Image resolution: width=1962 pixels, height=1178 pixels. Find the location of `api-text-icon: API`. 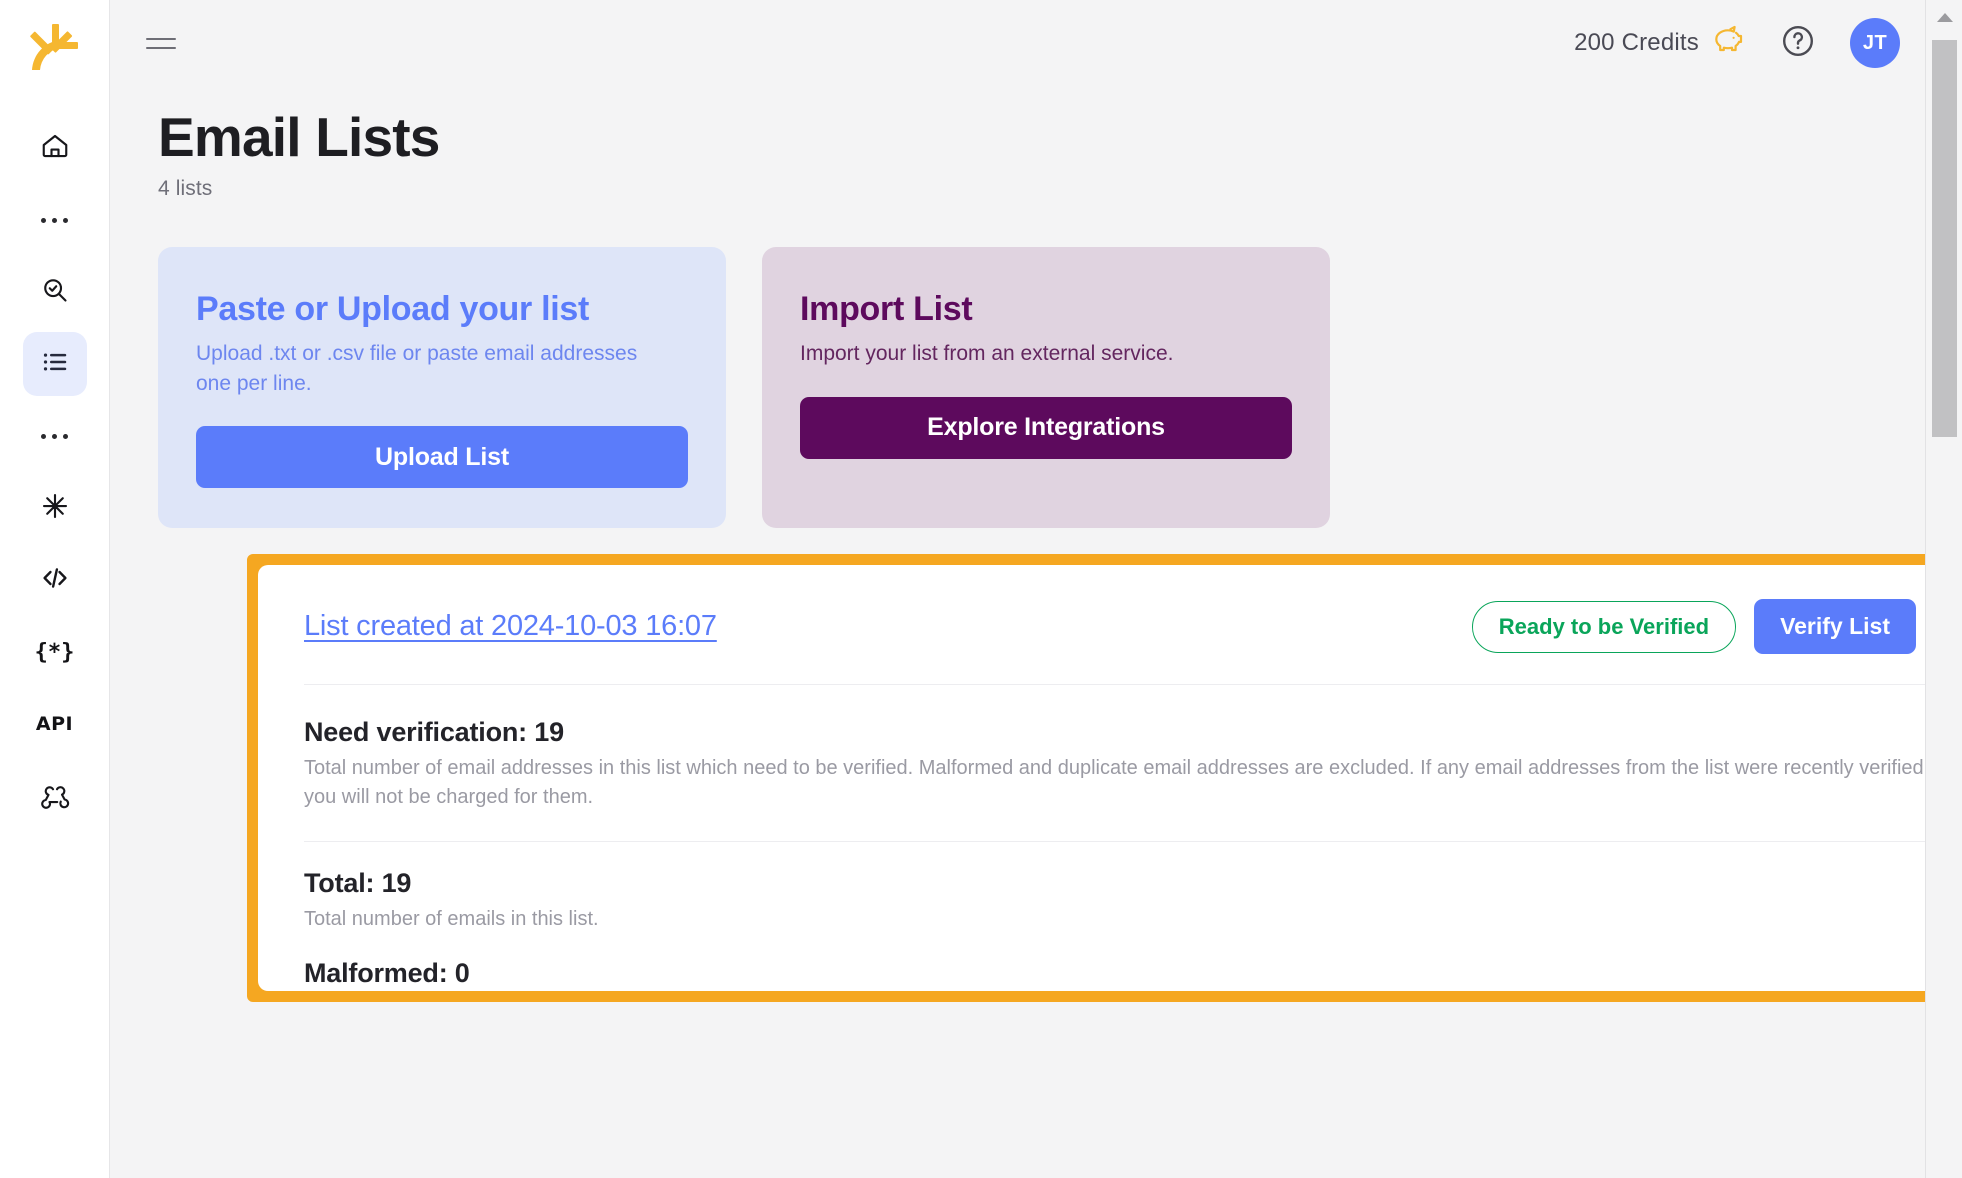

api-text-icon: API is located at coordinates (54, 724).